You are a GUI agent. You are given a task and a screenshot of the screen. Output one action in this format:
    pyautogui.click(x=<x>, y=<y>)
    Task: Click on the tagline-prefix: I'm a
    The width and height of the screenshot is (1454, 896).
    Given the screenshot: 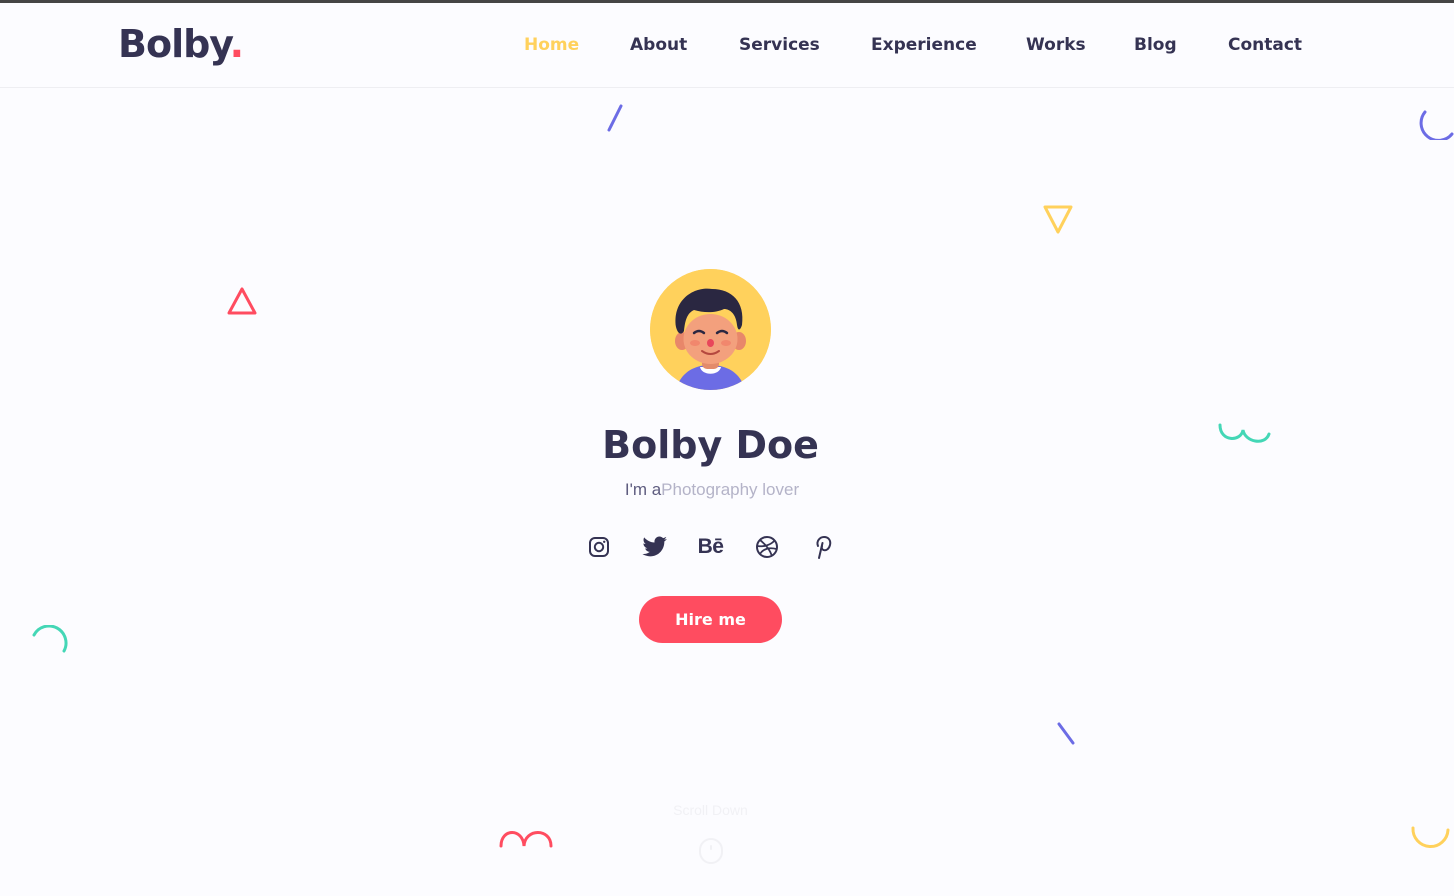 What is the action you would take?
    pyautogui.click(x=643, y=489)
    